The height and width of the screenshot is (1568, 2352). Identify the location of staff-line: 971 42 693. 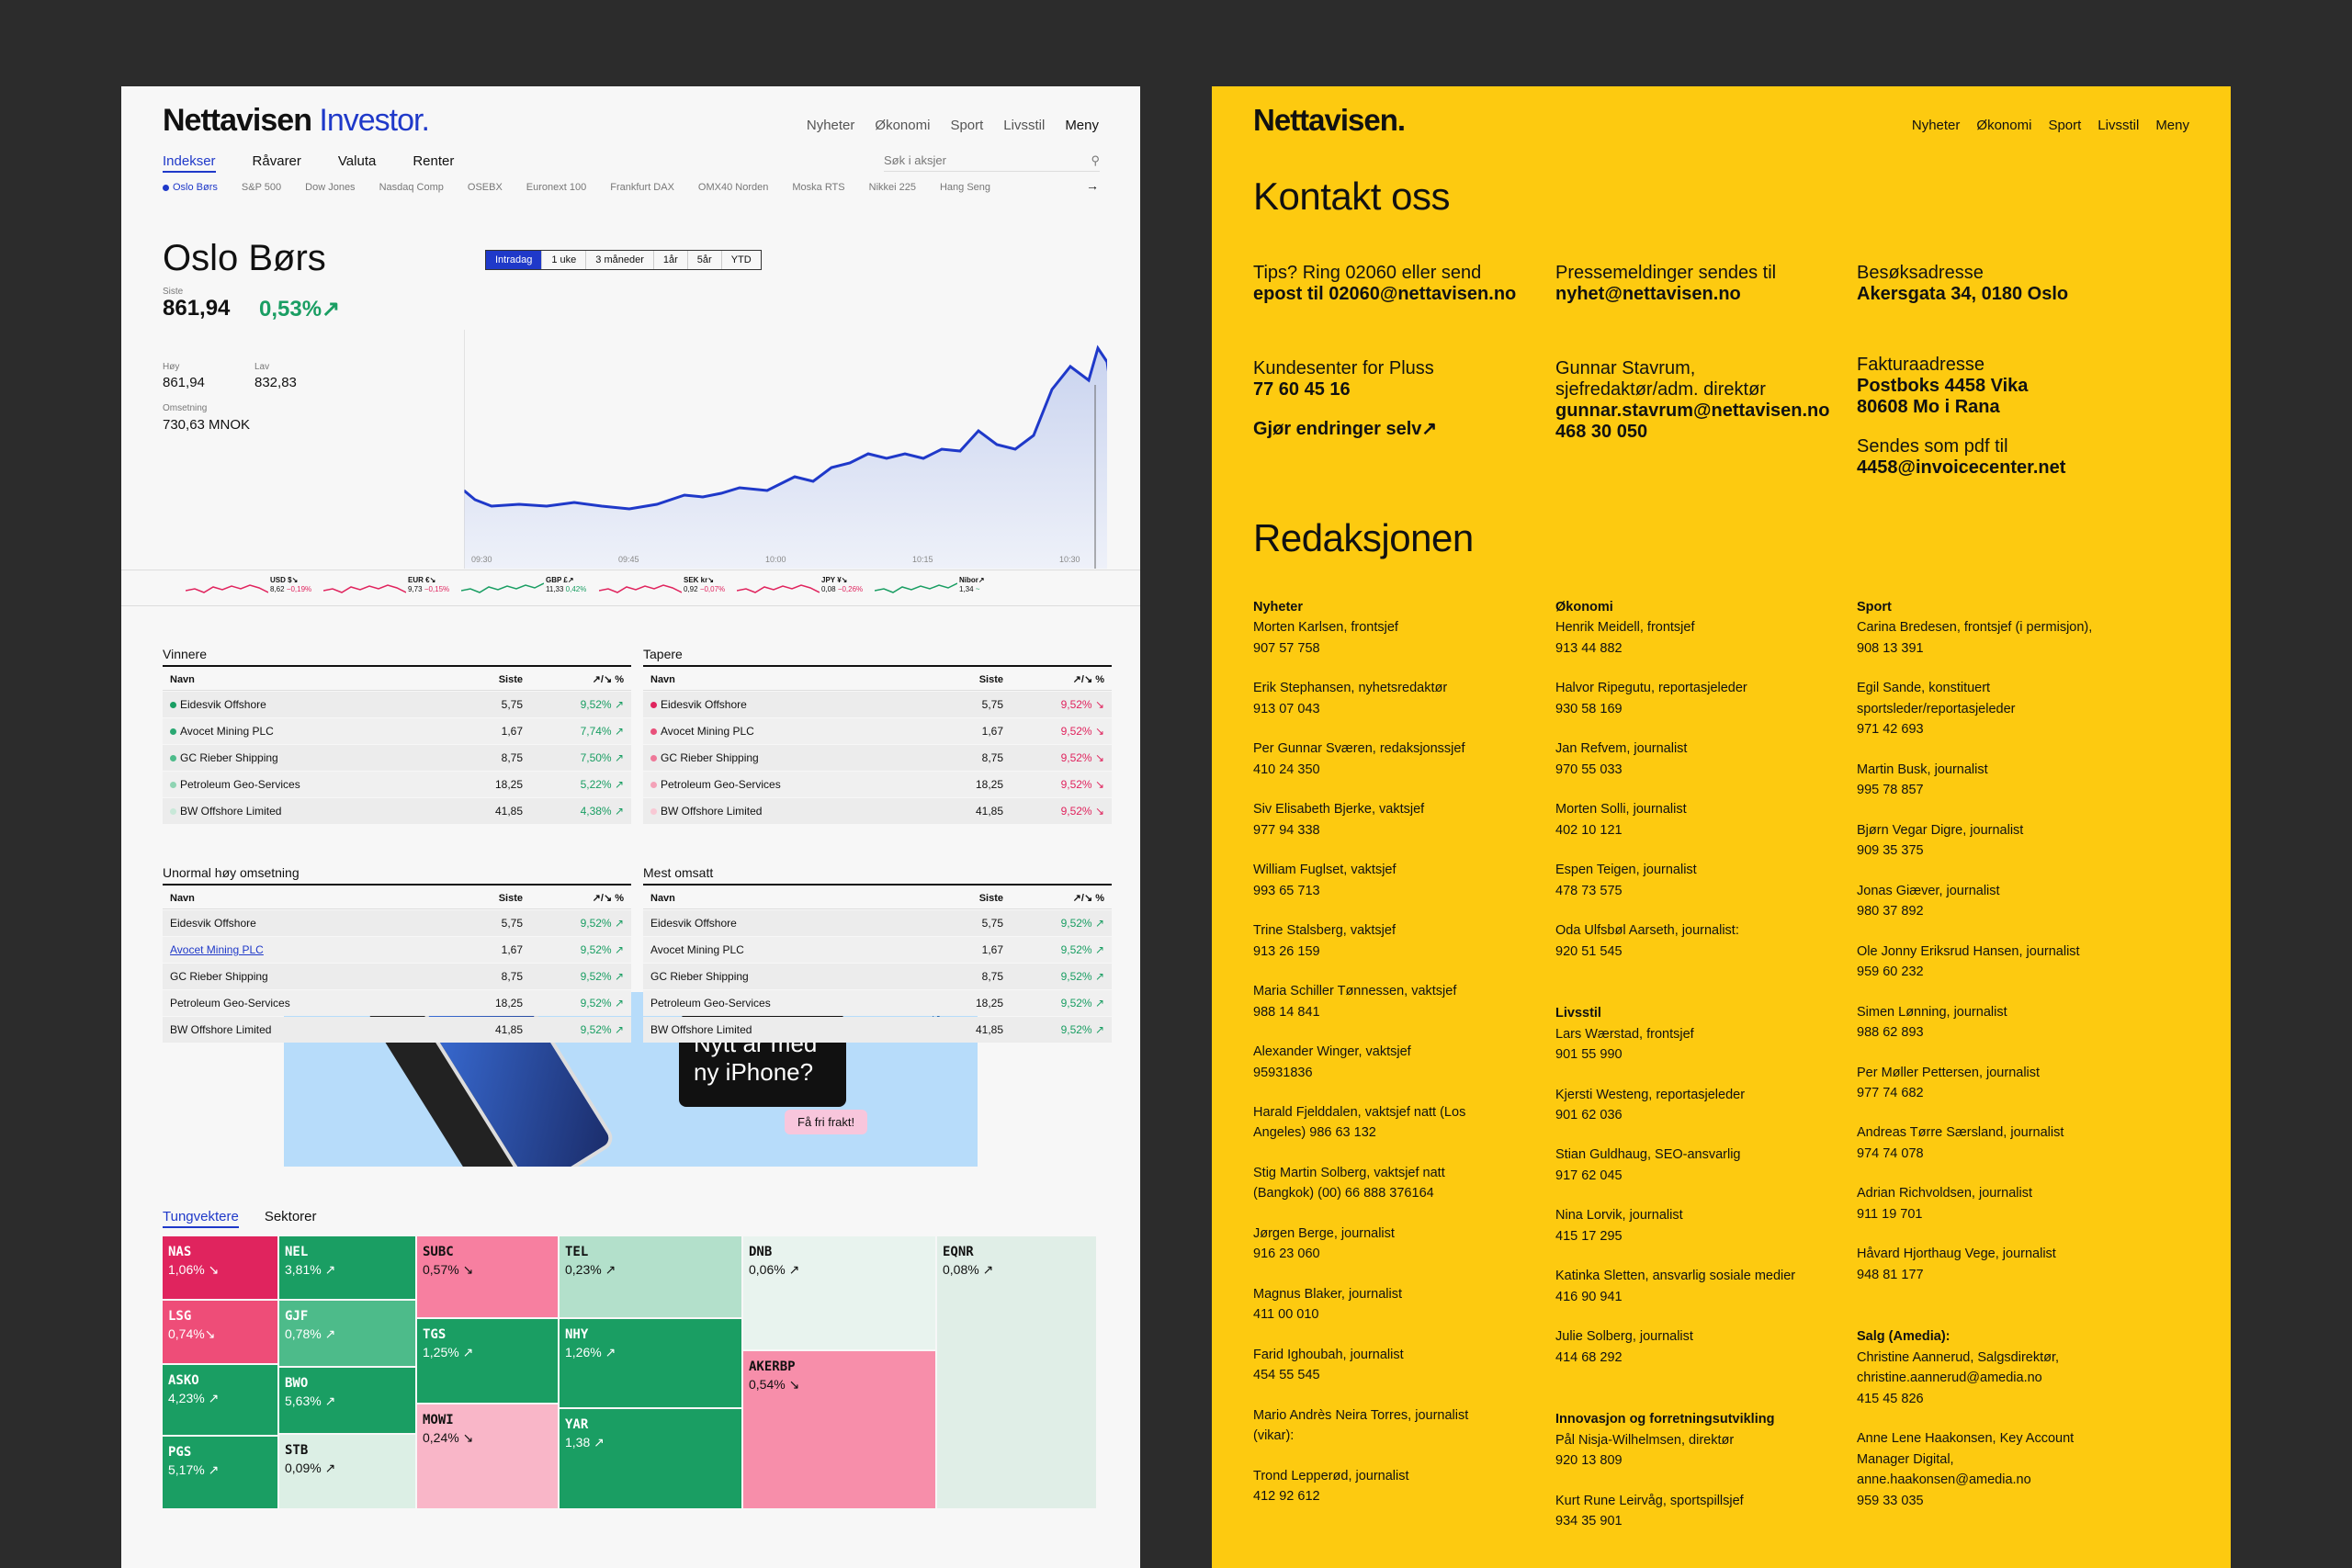
(2000, 729).